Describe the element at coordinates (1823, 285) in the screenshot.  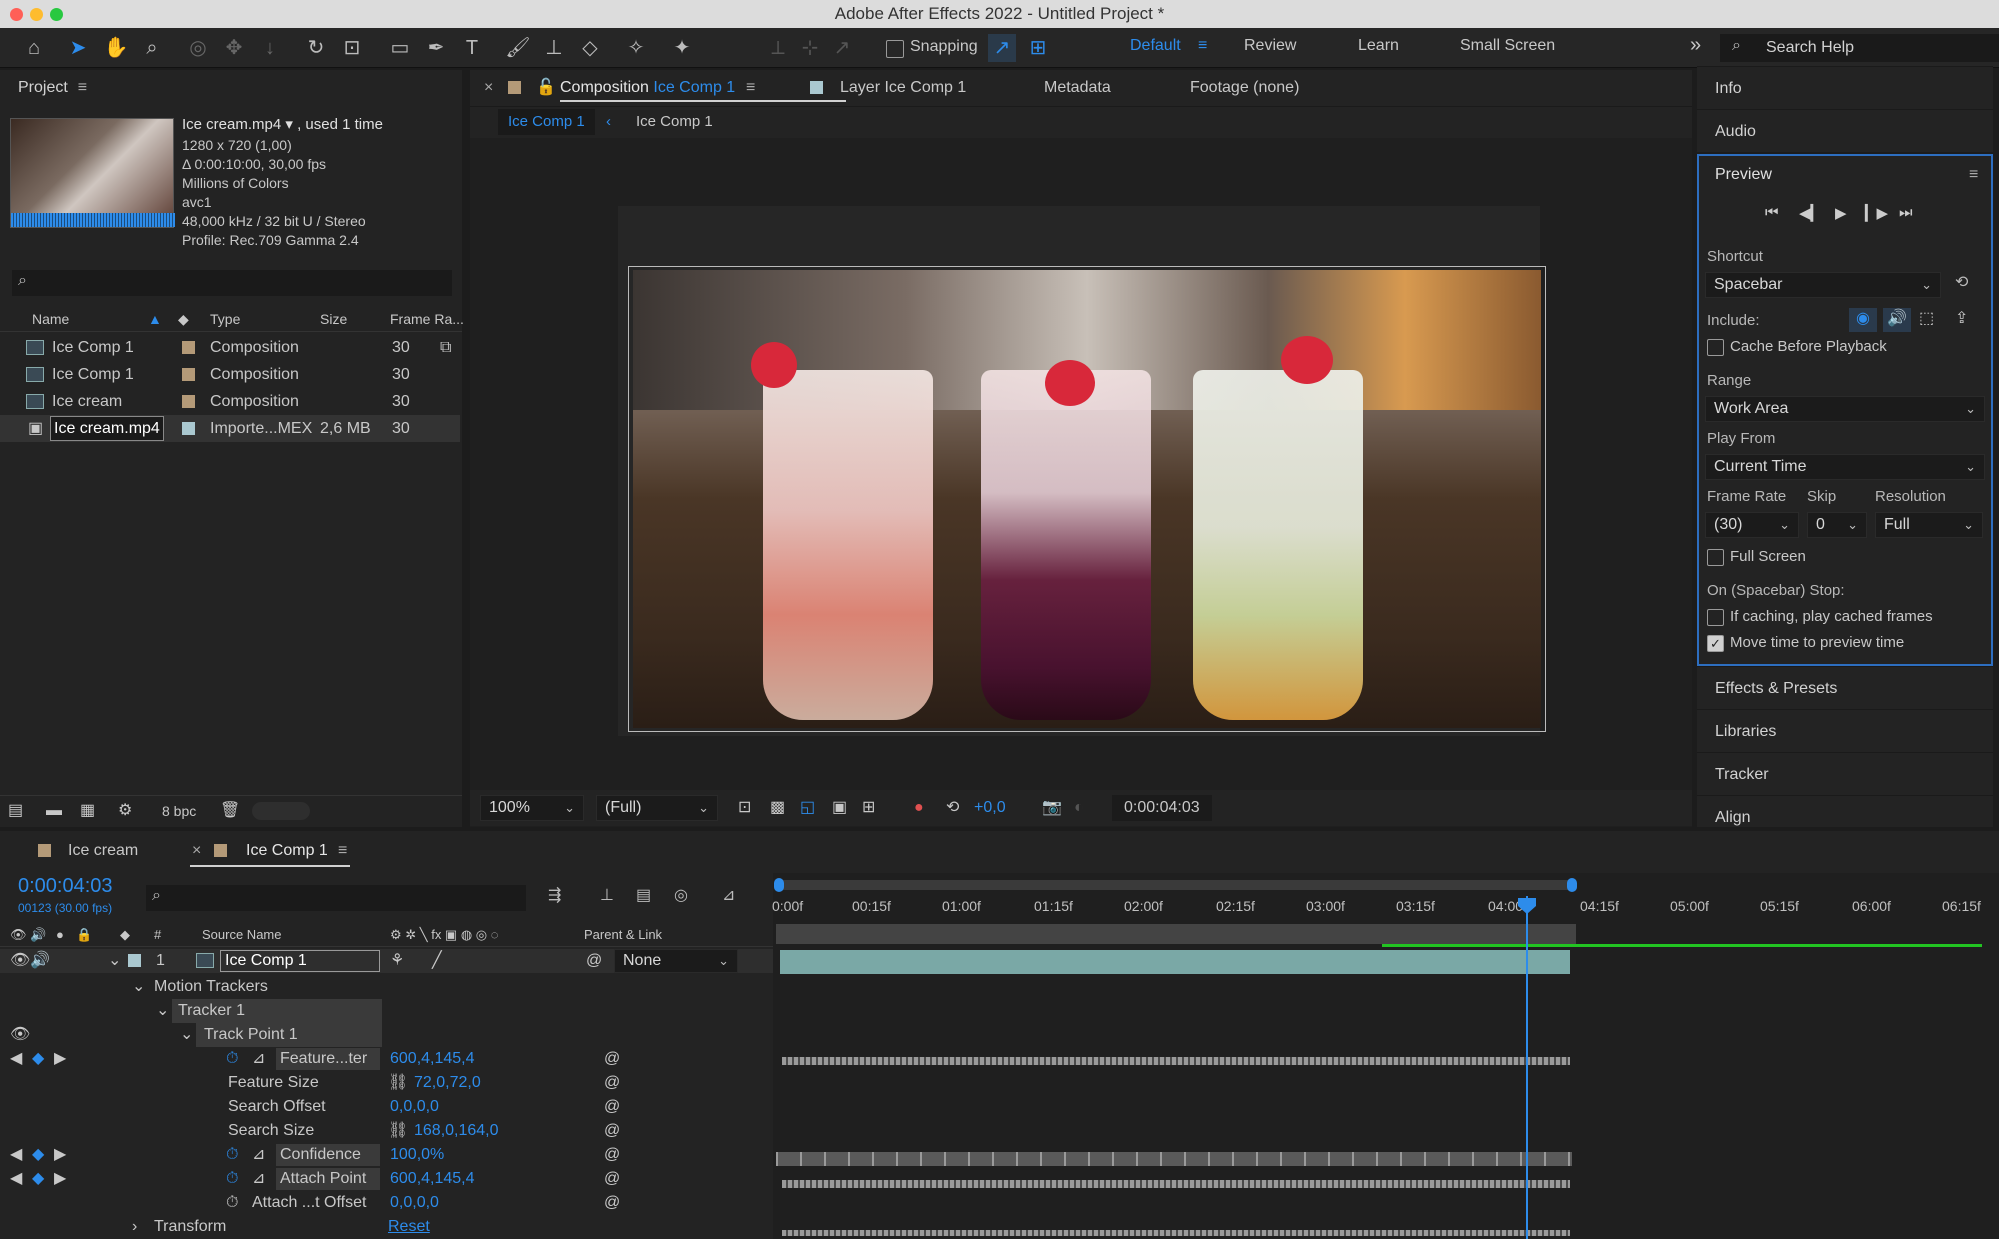
I see `shortcut-dropdown: Spacebar ⌄` at that location.